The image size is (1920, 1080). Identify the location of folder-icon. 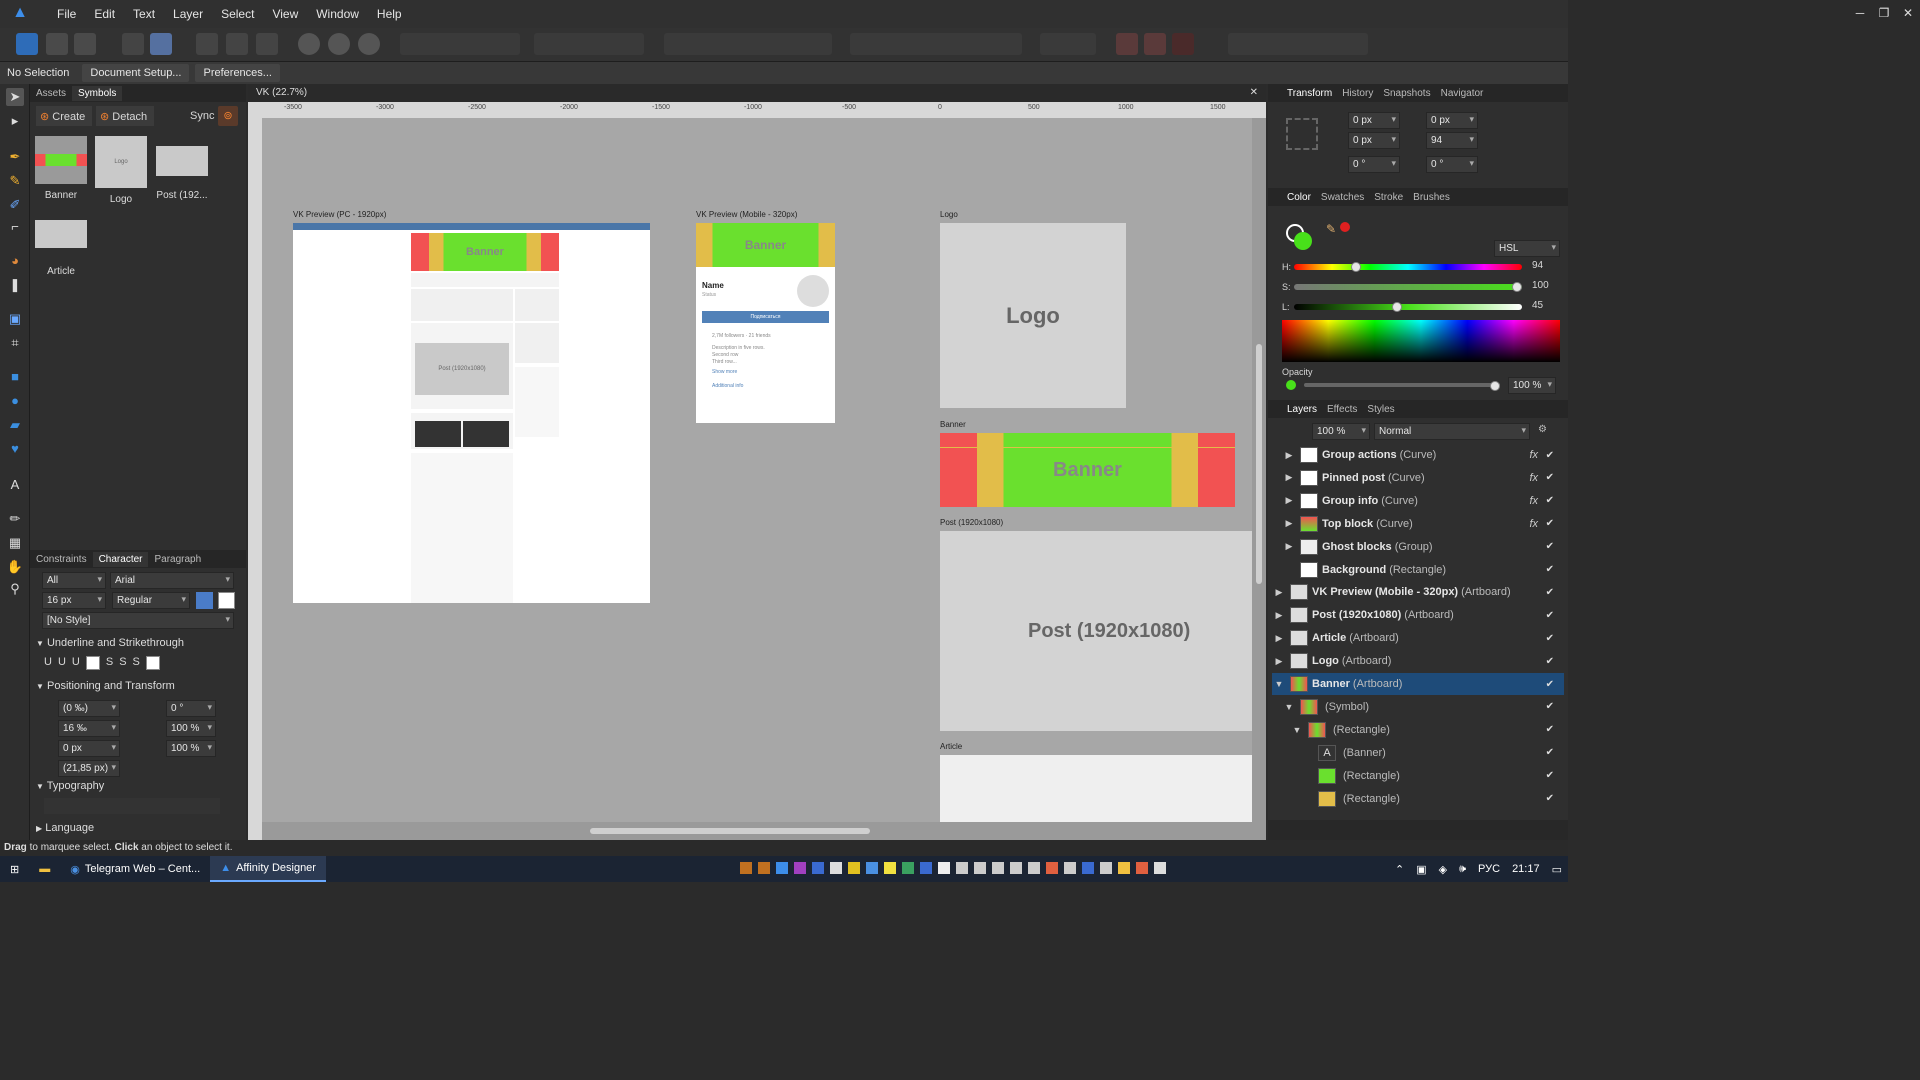
(1124, 868).